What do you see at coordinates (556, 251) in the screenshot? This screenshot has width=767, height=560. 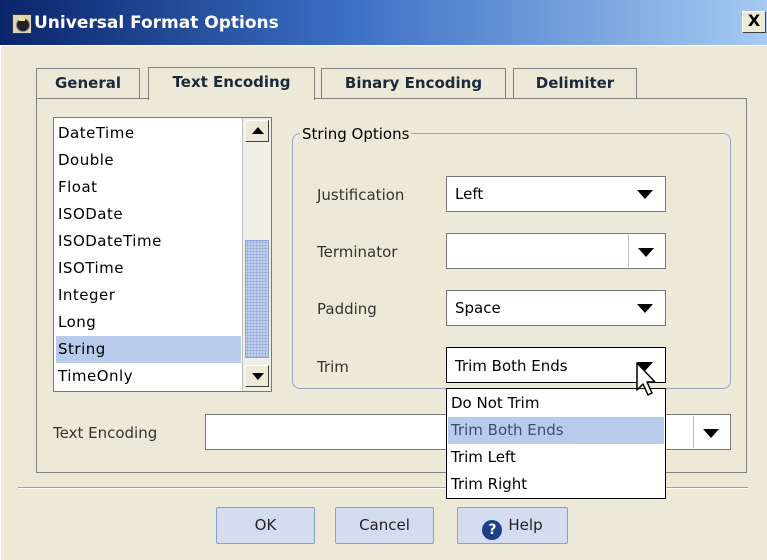 I see `terminator-combo` at bounding box center [556, 251].